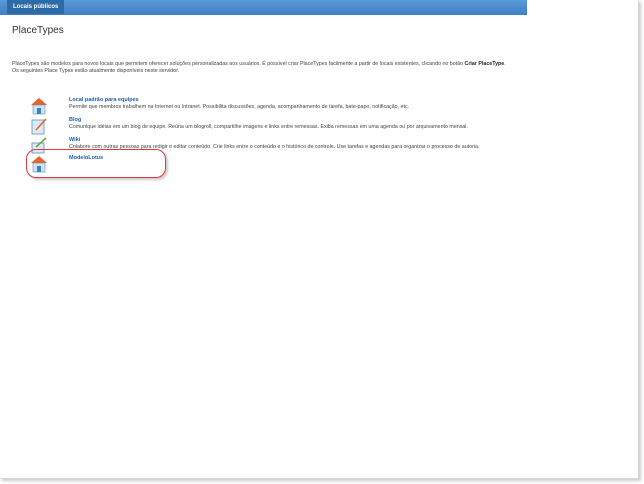 The height and width of the screenshot is (484, 644). Describe the element at coordinates (39, 126) in the screenshot. I see `blog-icon` at that location.